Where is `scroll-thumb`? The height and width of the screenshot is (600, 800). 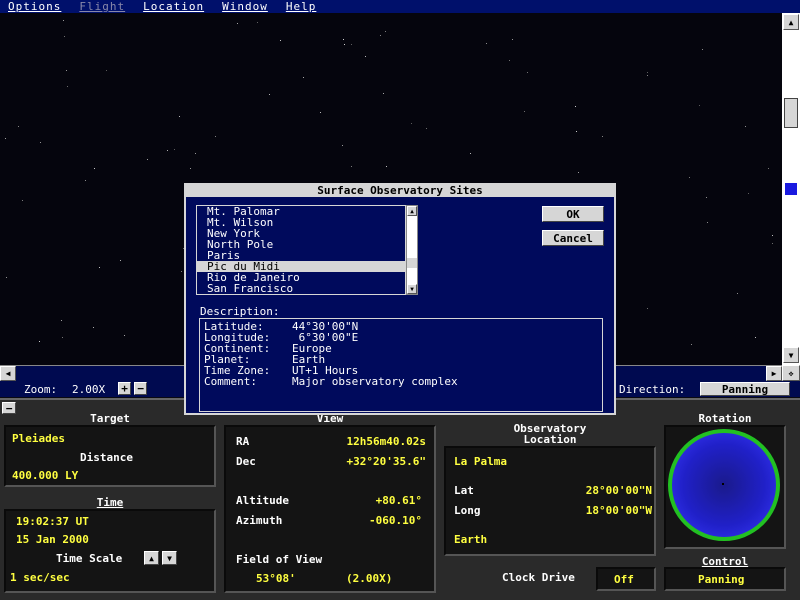 scroll-thumb is located at coordinates (791, 113).